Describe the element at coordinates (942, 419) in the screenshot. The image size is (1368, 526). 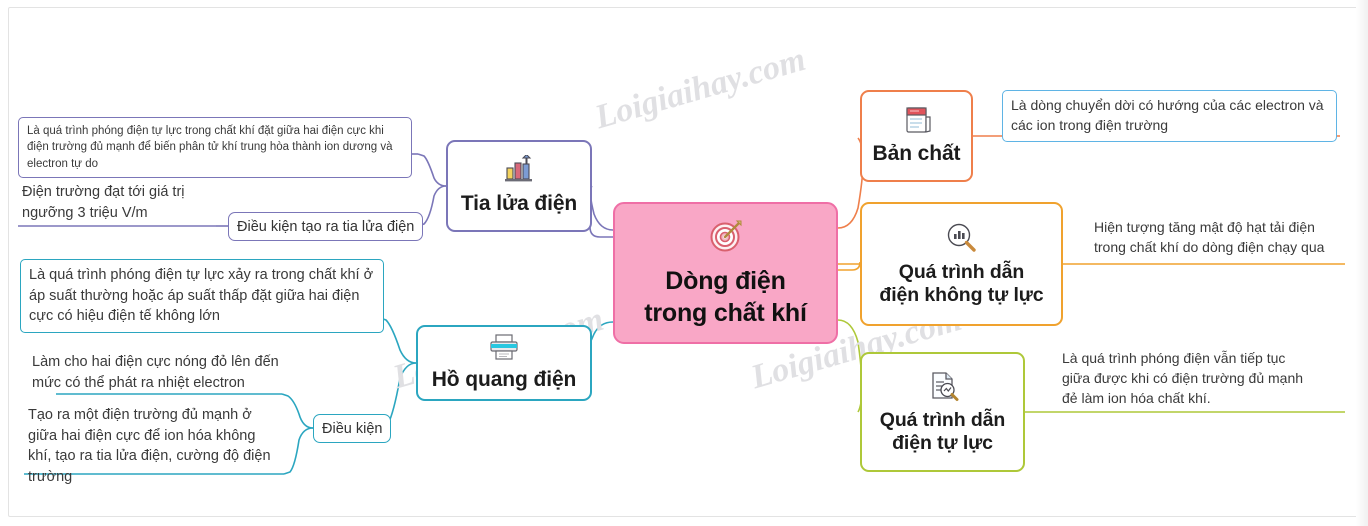
I see `branch-label-dan-dien-tu-luc-line1: Quá trình dẫn` at that location.